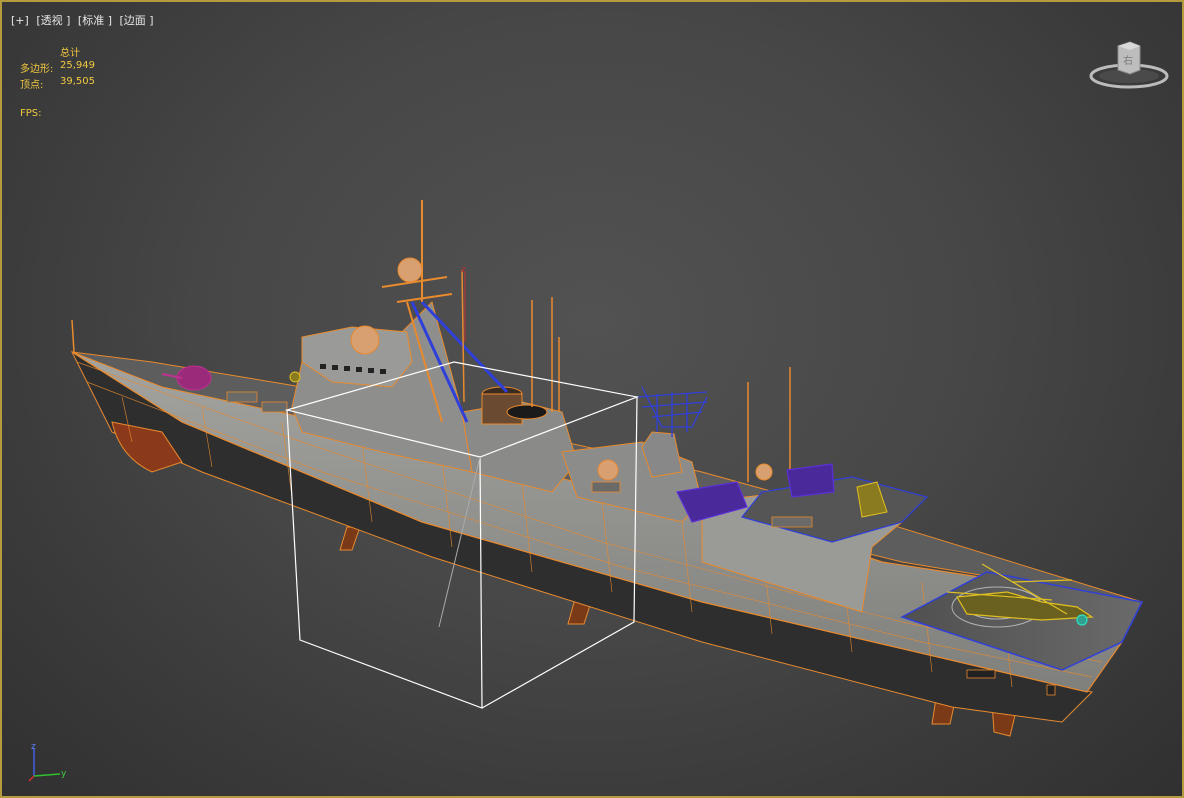  I want to click on axis-y-line, so click(47, 775).